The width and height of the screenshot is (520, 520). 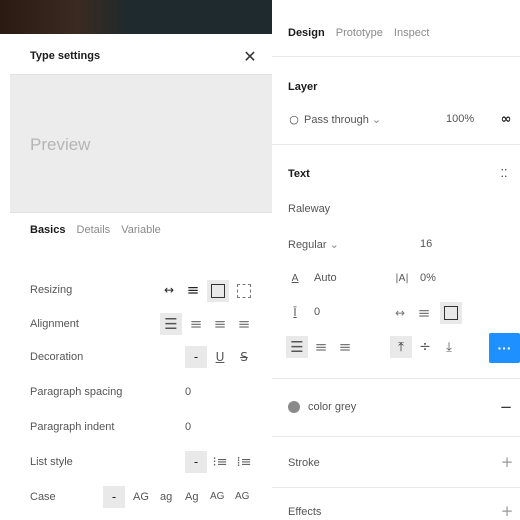 I want to click on blend-mode-icon: ○, so click(x=294, y=119).